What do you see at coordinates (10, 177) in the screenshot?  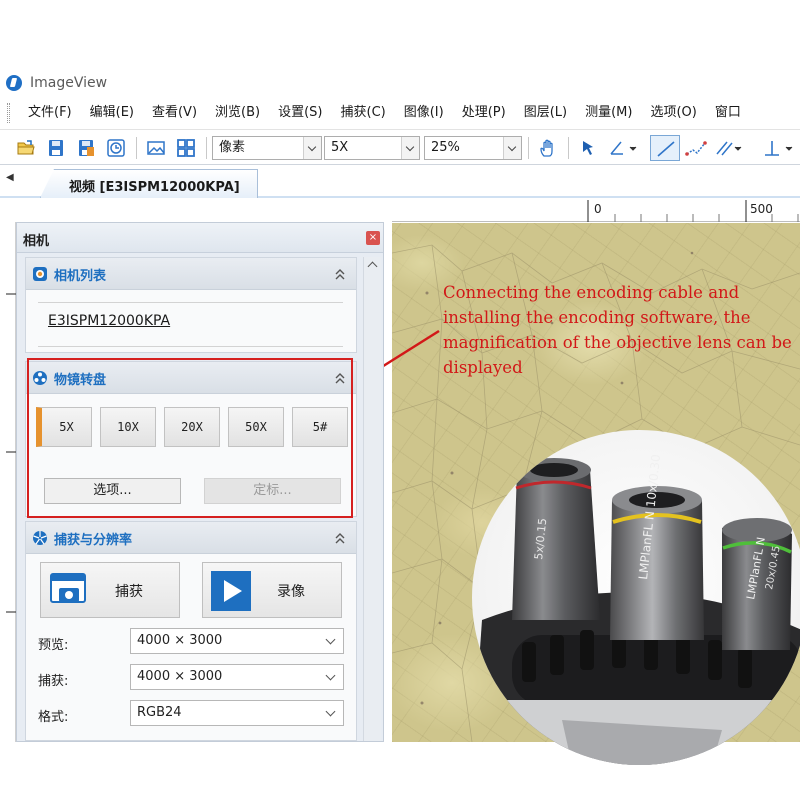 I see `tab-scroll-left-icon: ◀` at bounding box center [10, 177].